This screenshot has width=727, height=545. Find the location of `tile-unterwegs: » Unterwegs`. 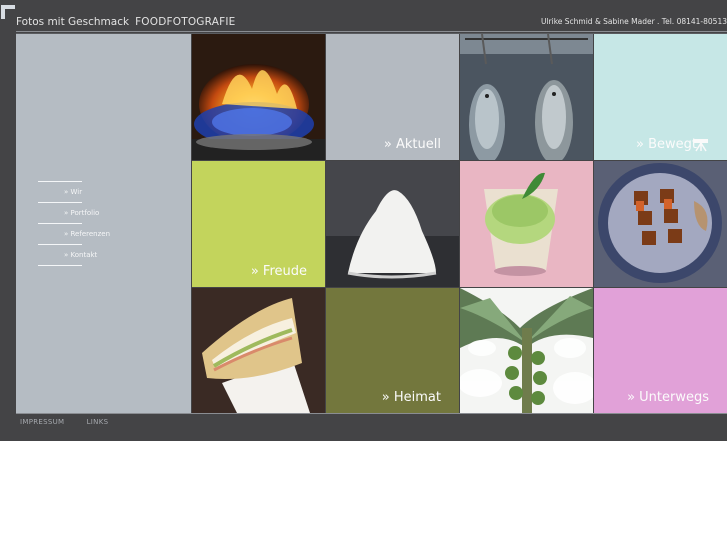

tile-unterwegs: » Unterwegs is located at coordinates (660, 350).